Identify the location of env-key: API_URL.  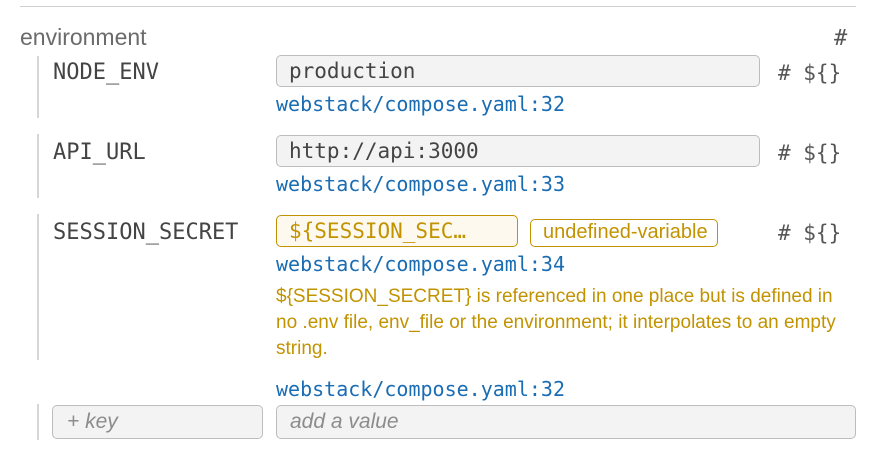
(99, 152).